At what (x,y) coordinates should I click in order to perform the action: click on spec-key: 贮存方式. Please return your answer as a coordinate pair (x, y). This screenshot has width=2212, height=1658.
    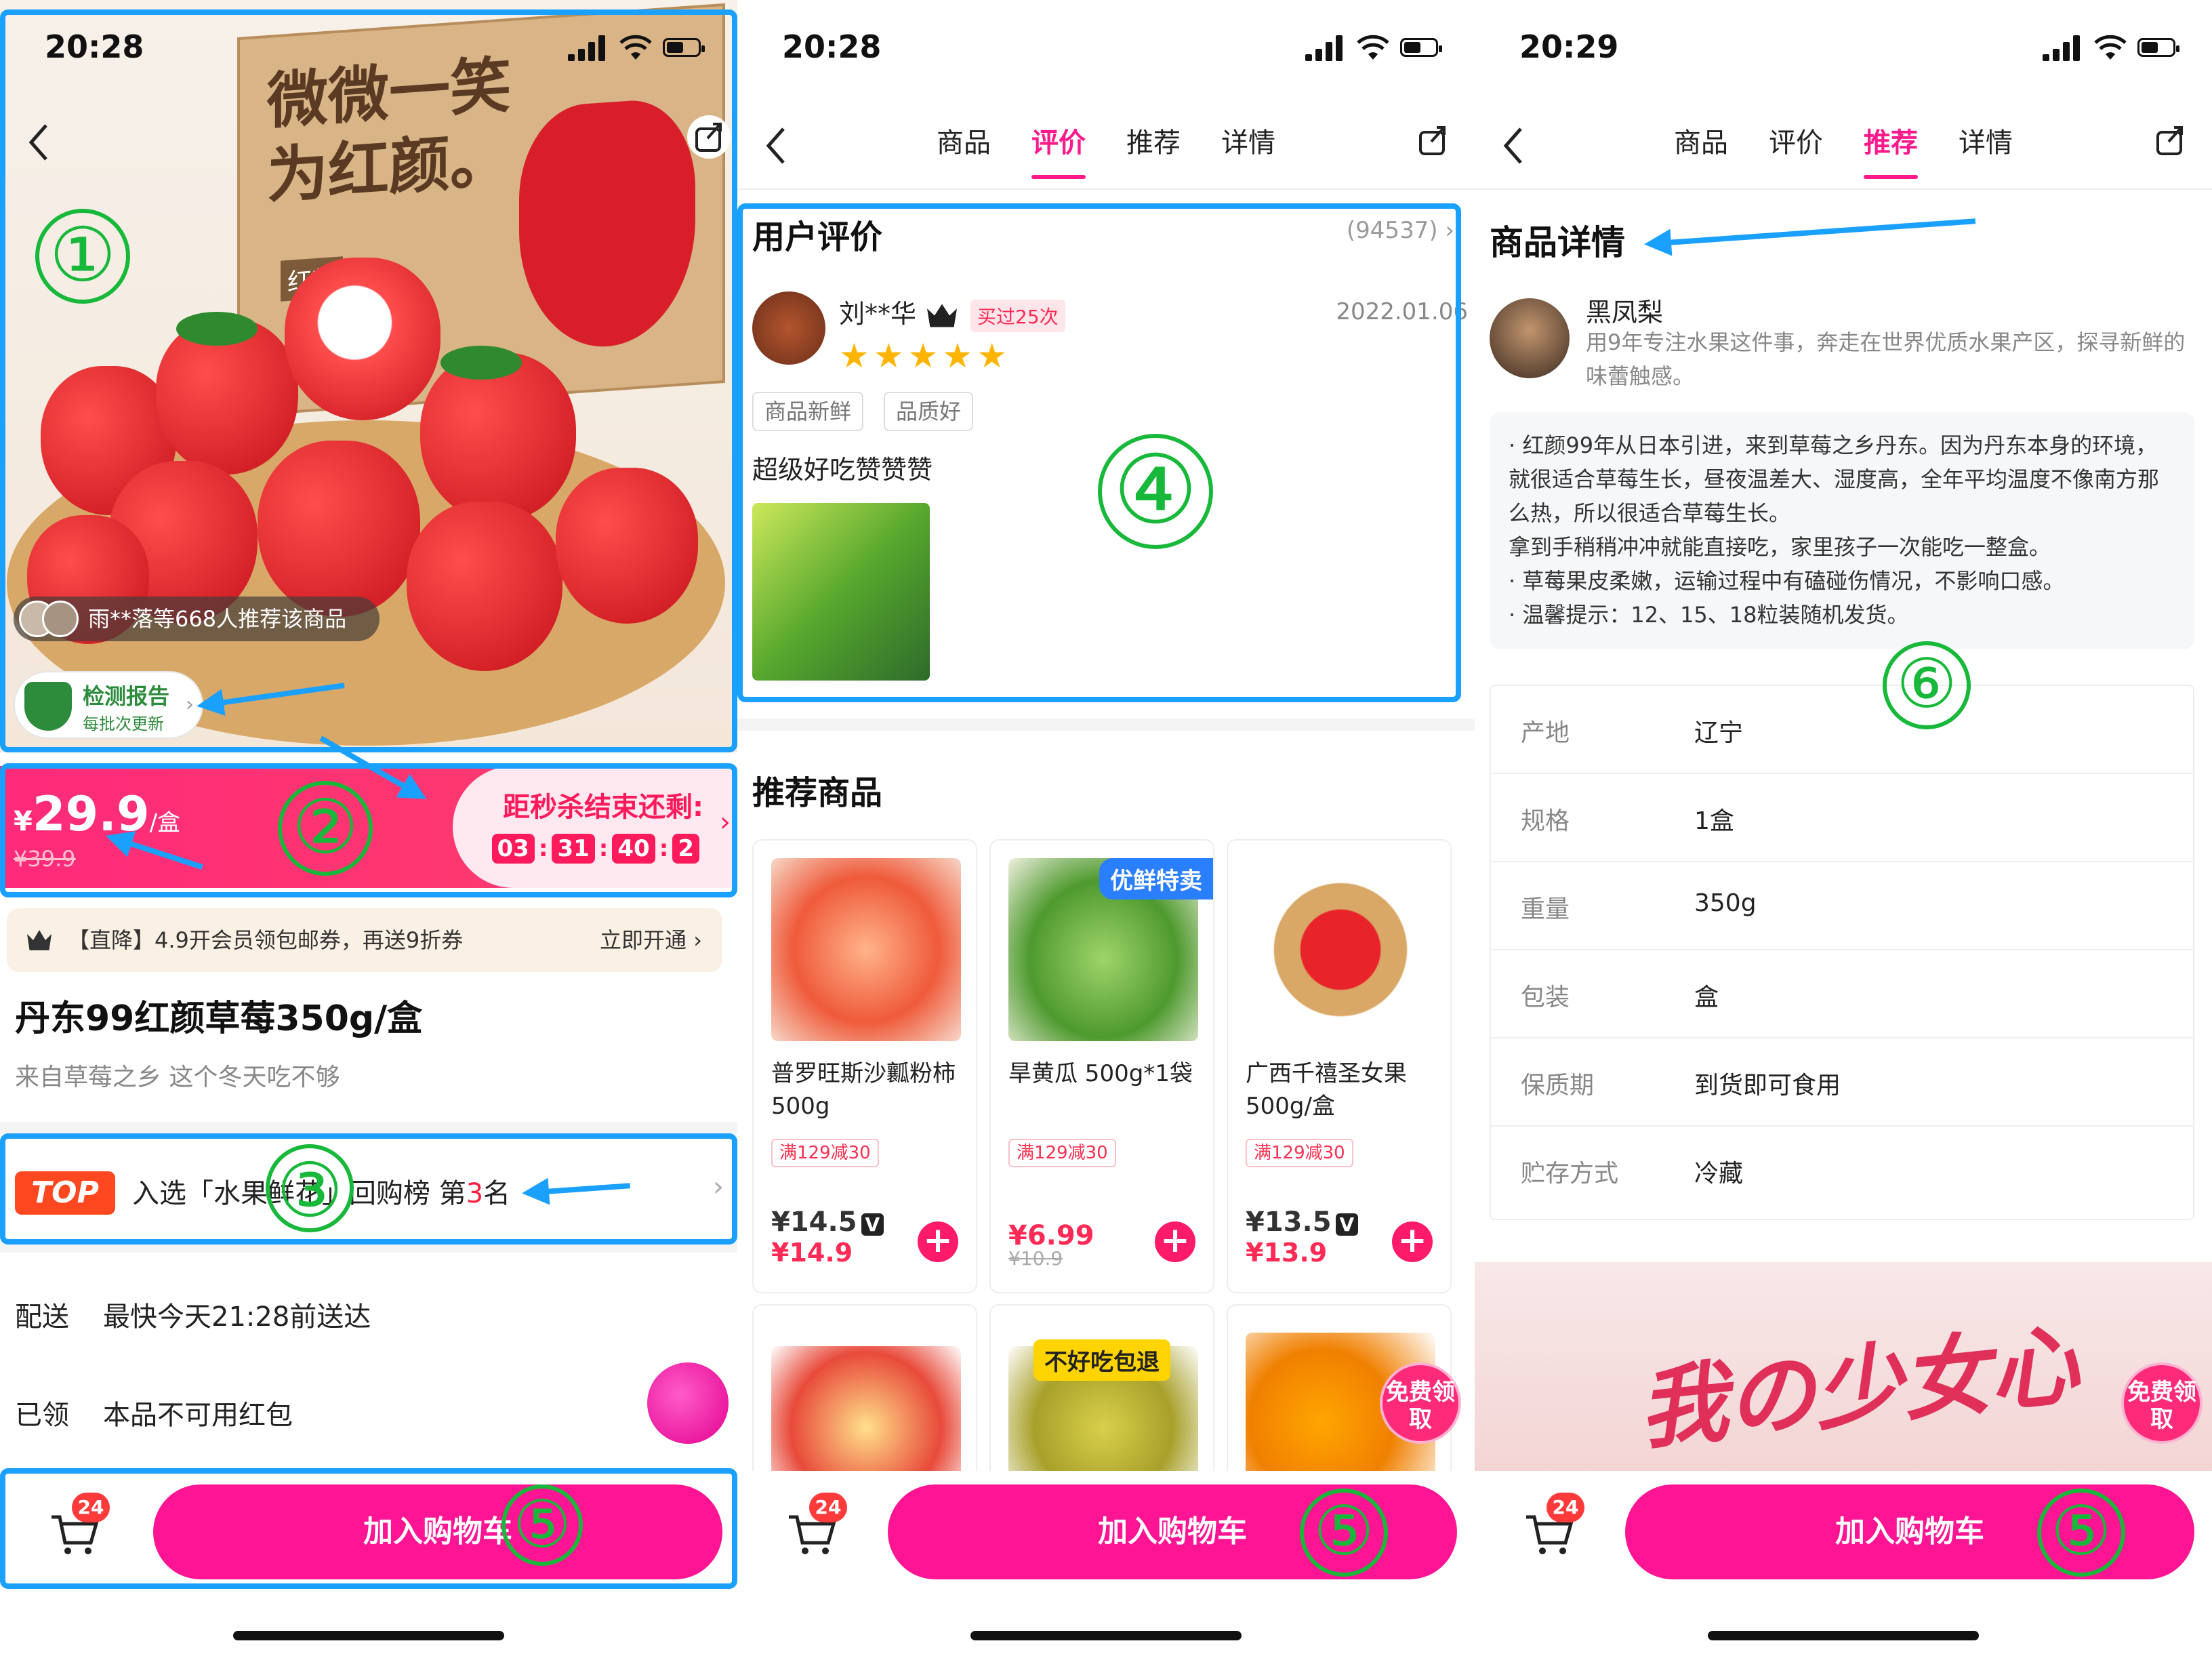
    Looking at the image, I should click on (1570, 1174).